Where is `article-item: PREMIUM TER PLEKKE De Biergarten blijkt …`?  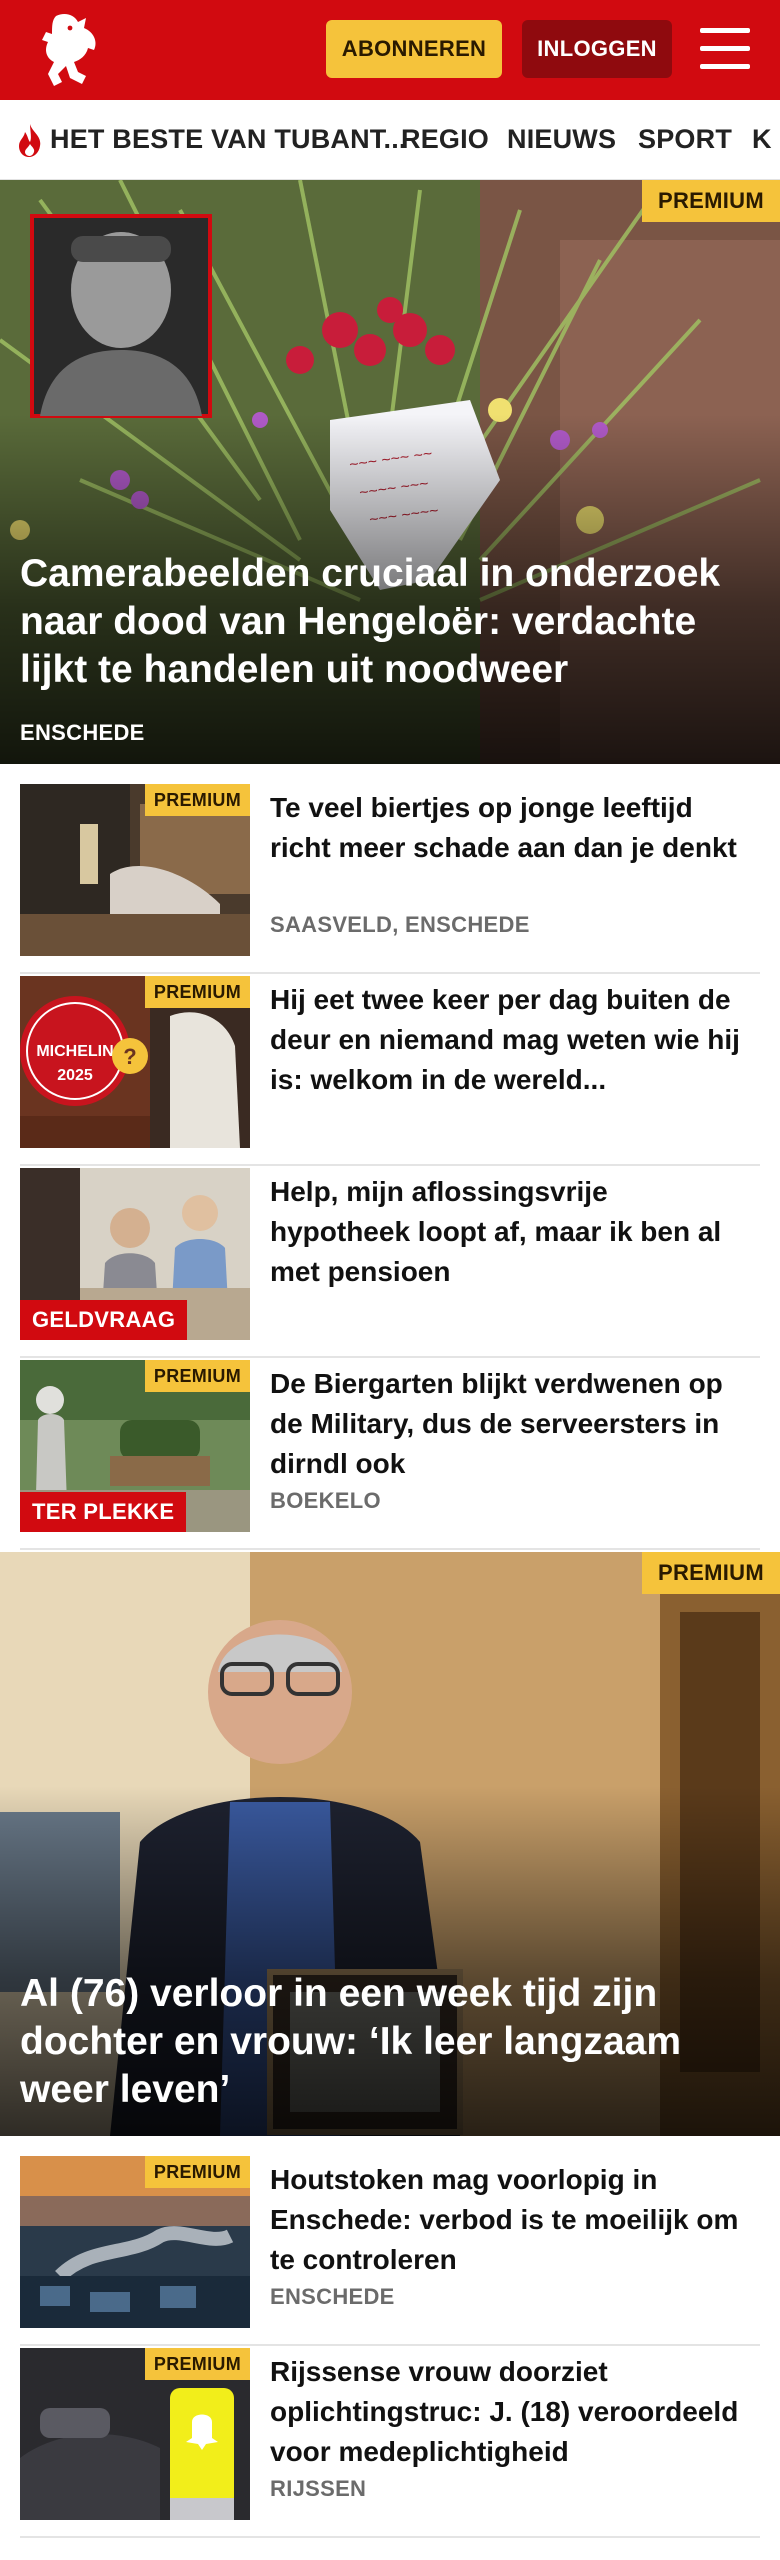 article-item: PREMIUM TER PLEKKE De Biergarten blijkt … is located at coordinates (390, 1455).